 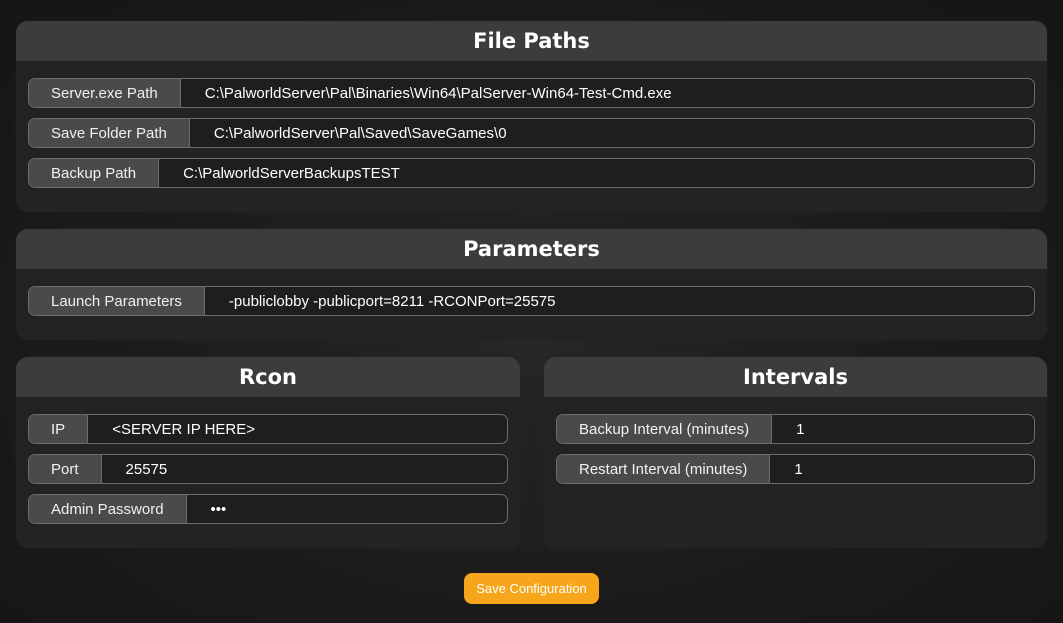 What do you see at coordinates (117, 301) in the screenshot?
I see `launch-parameters-label: Launch Parameters` at bounding box center [117, 301].